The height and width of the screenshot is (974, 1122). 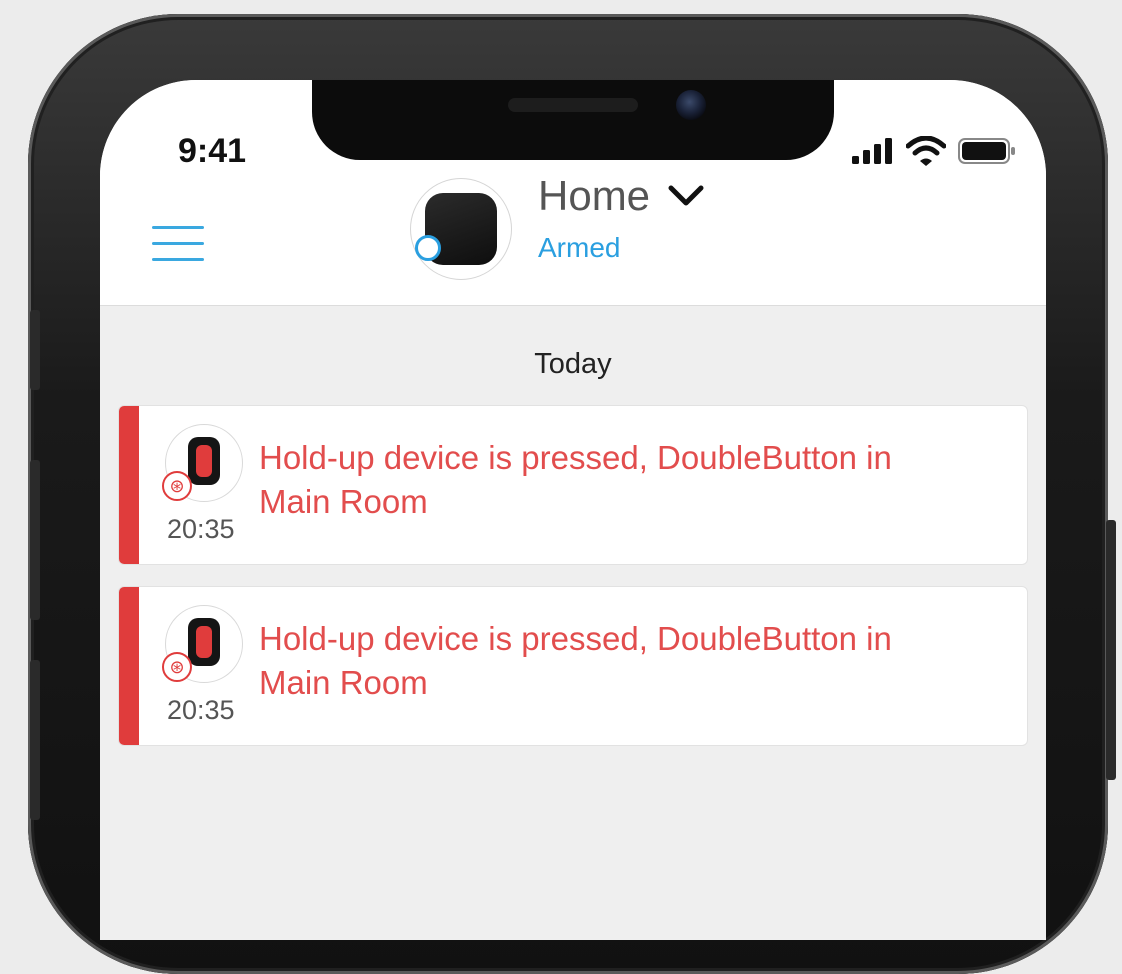 I want to click on section-label-today: Today, so click(x=573, y=364).